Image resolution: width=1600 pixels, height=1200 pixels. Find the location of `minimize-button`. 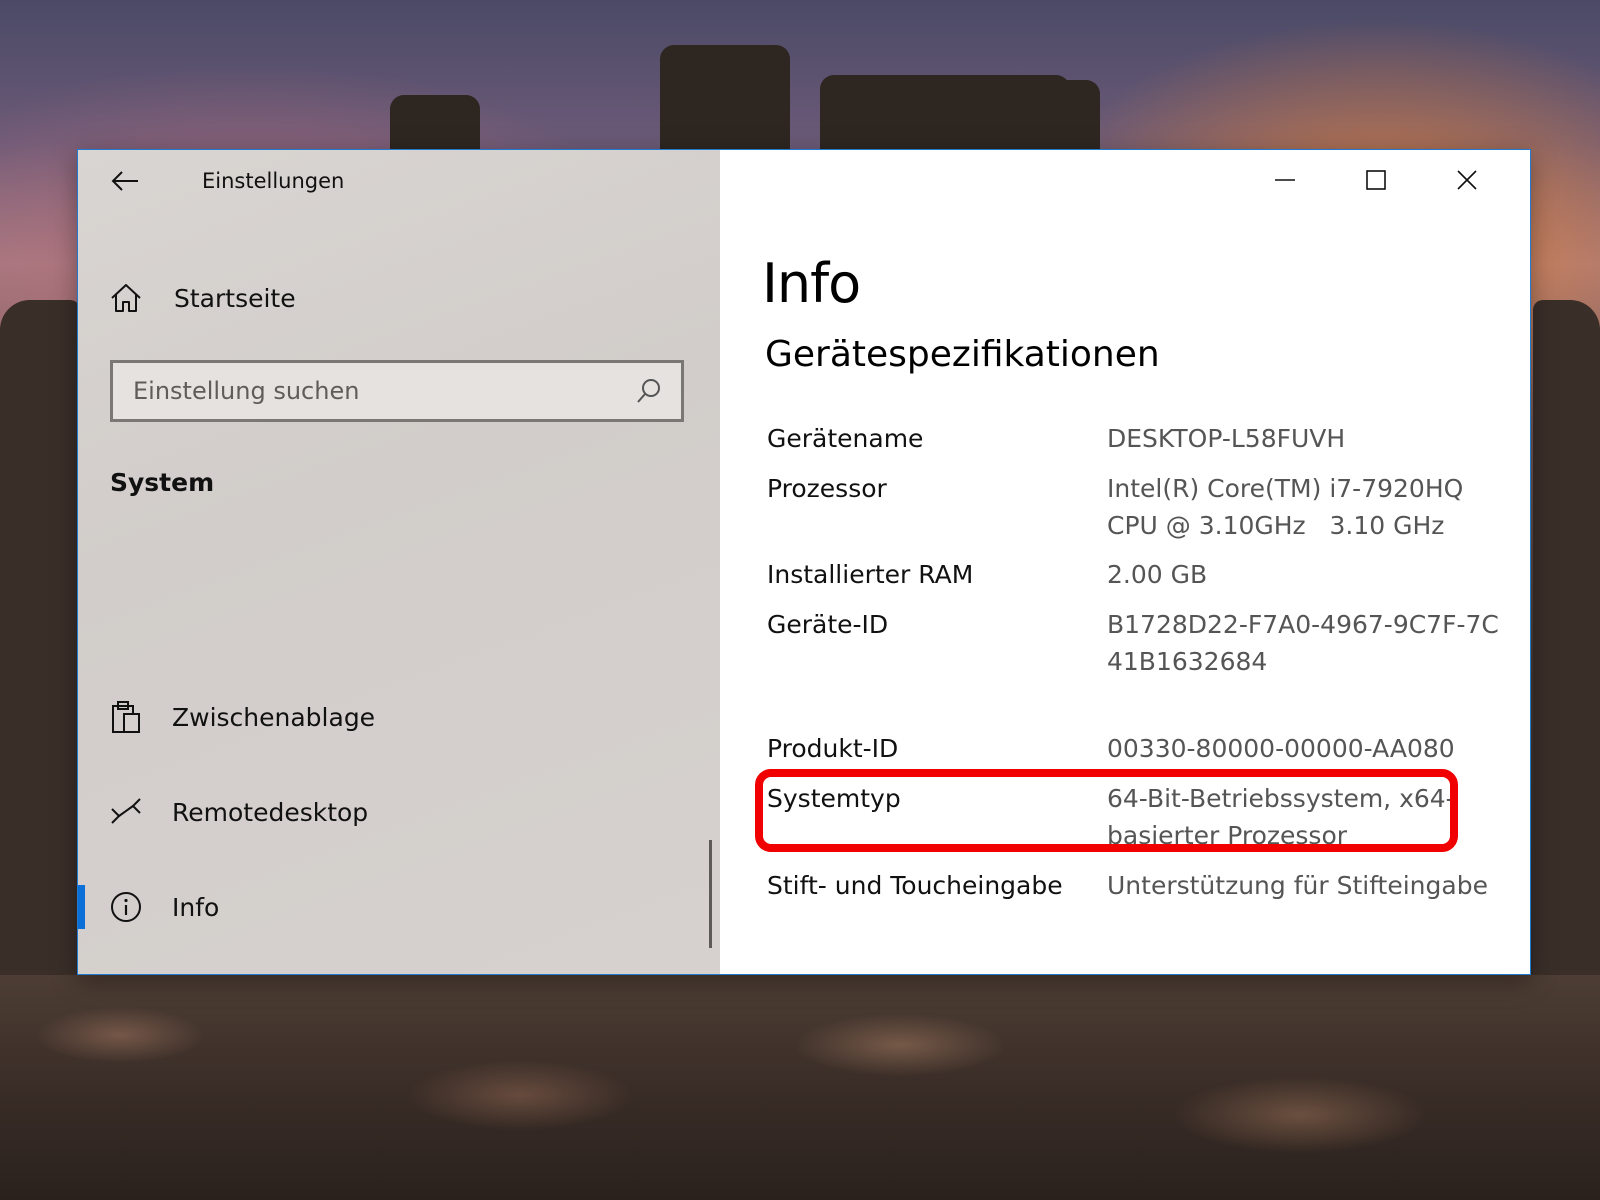

minimize-button is located at coordinates (1285, 180).